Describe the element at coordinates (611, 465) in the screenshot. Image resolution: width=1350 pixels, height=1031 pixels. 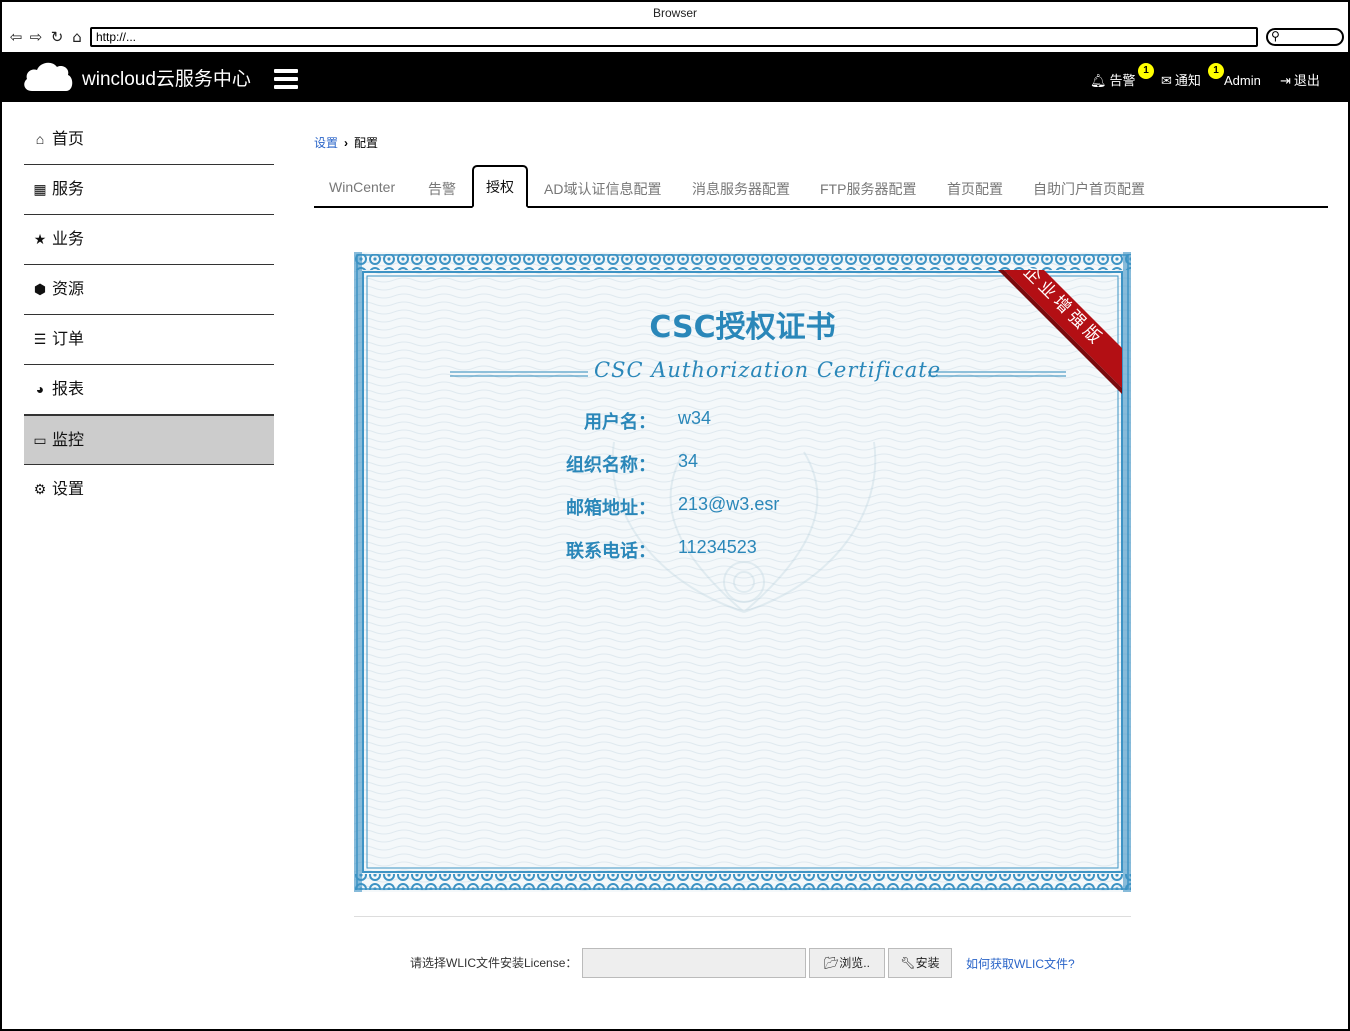
I see `org-name-label: 组织名称：` at that location.